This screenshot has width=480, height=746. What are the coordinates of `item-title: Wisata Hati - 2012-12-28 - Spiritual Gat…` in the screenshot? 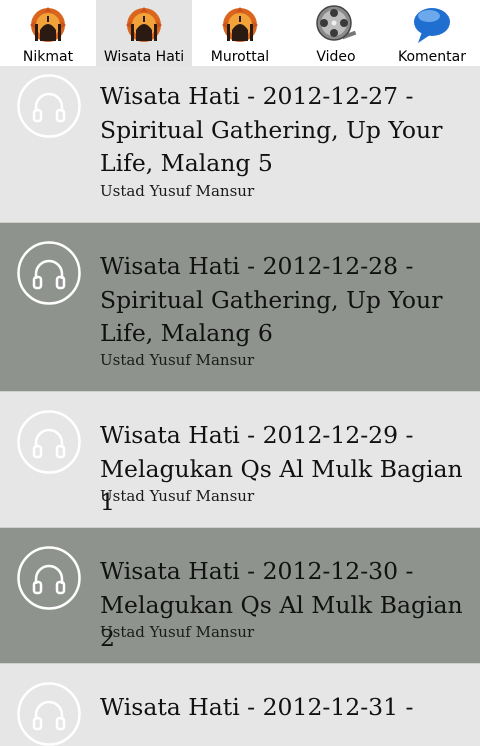 It's located at (271, 299).